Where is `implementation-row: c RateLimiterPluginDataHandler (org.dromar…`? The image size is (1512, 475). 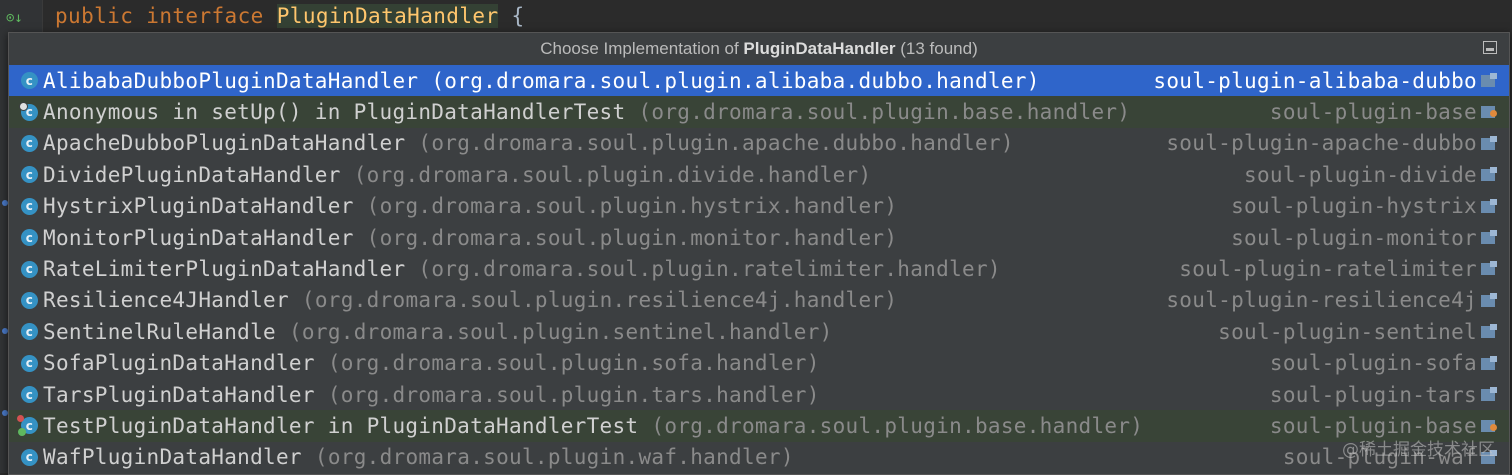
implementation-row: c RateLimiterPluginDataHandler (org.dromar… is located at coordinates (759, 268).